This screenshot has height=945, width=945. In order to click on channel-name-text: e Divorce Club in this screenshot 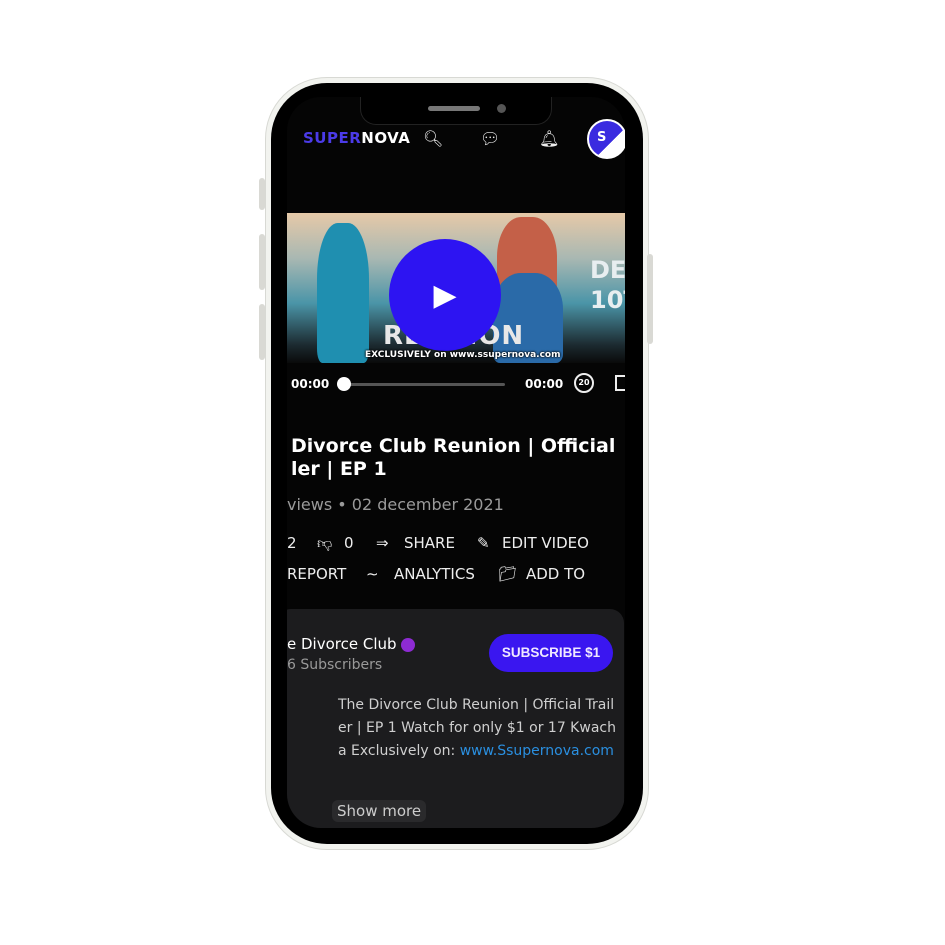, I will do `click(342, 644)`.